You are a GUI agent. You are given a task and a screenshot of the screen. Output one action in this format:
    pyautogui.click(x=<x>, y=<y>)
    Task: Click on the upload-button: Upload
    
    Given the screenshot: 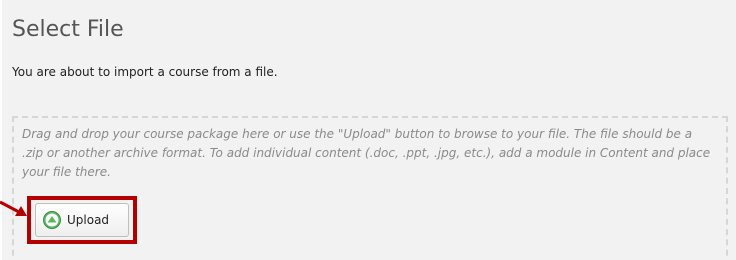 What is the action you would take?
    pyautogui.click(x=82, y=220)
    